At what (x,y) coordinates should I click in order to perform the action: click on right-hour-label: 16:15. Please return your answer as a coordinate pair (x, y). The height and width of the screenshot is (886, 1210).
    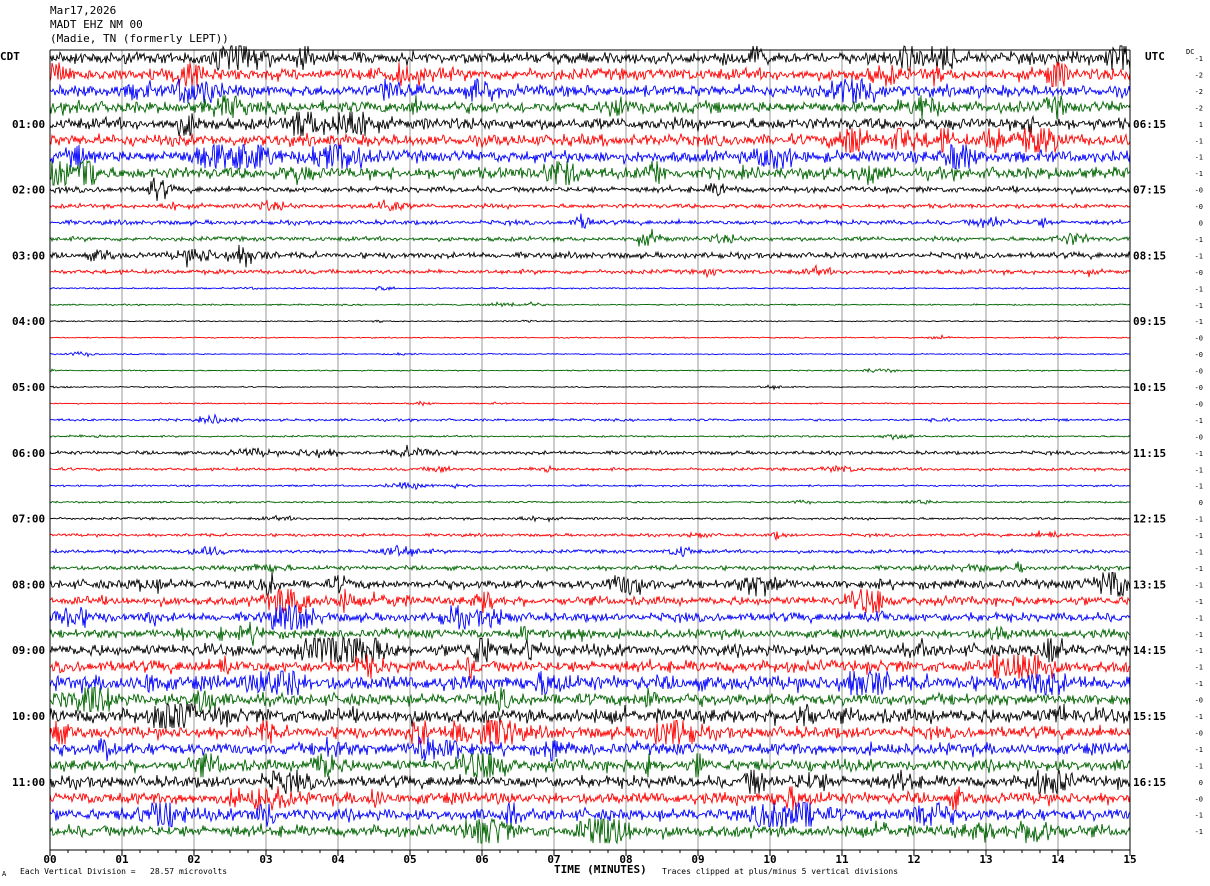
    Looking at the image, I should click on (1149, 782).